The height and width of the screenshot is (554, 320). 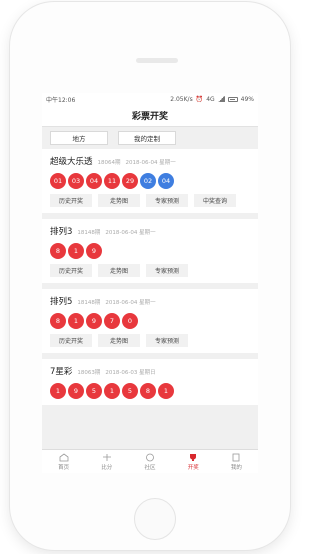 I want to click on red-ball: 0, so click(x=130, y=321).